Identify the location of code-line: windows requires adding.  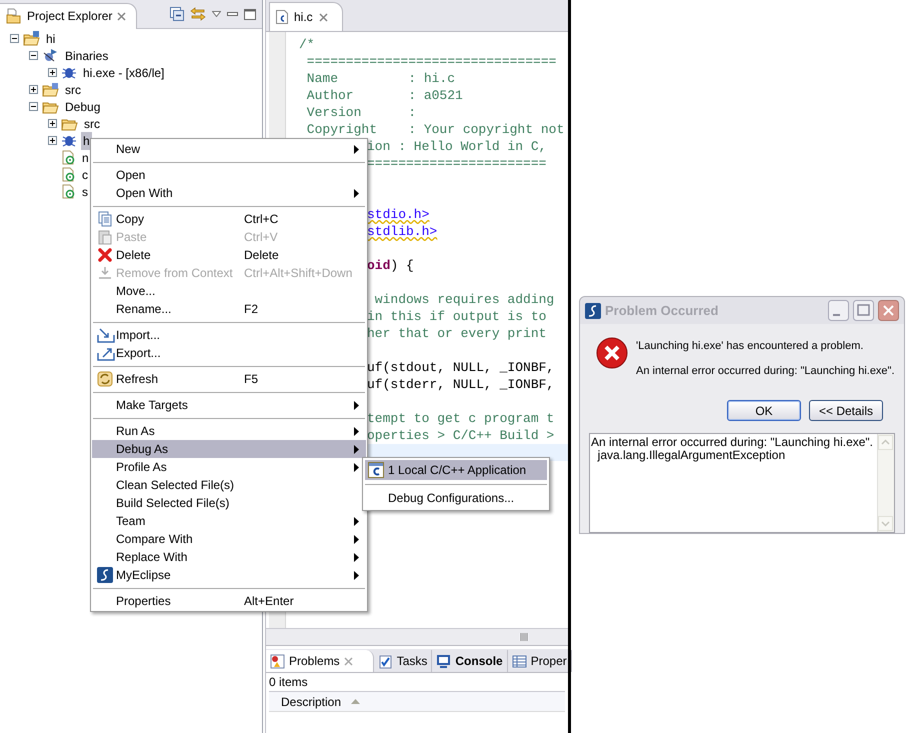
(464, 299).